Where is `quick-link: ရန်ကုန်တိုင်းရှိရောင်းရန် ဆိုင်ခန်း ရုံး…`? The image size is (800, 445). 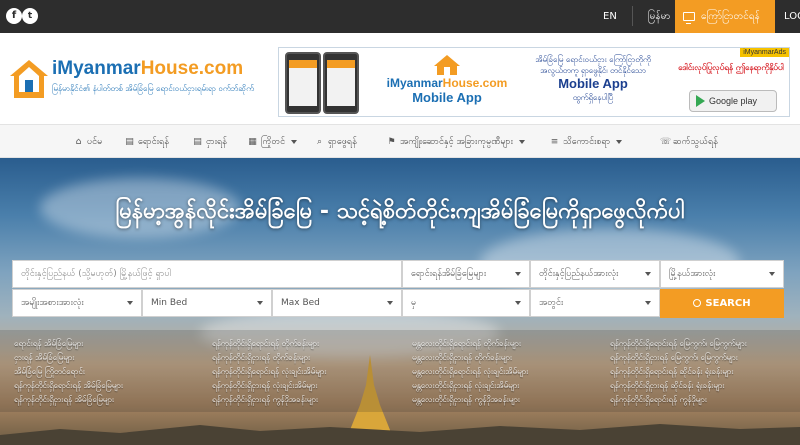
quick-link: ရန်ကုန်တိုင်းရှိရောင်းရန် ဆိုင်ခန်း ရုံး… is located at coordinates (671, 372).